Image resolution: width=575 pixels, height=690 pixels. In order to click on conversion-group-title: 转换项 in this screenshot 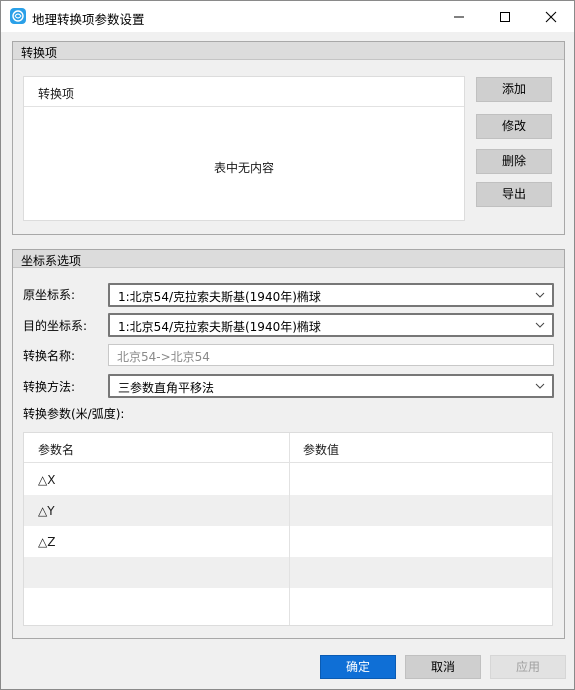, I will do `click(39, 53)`.